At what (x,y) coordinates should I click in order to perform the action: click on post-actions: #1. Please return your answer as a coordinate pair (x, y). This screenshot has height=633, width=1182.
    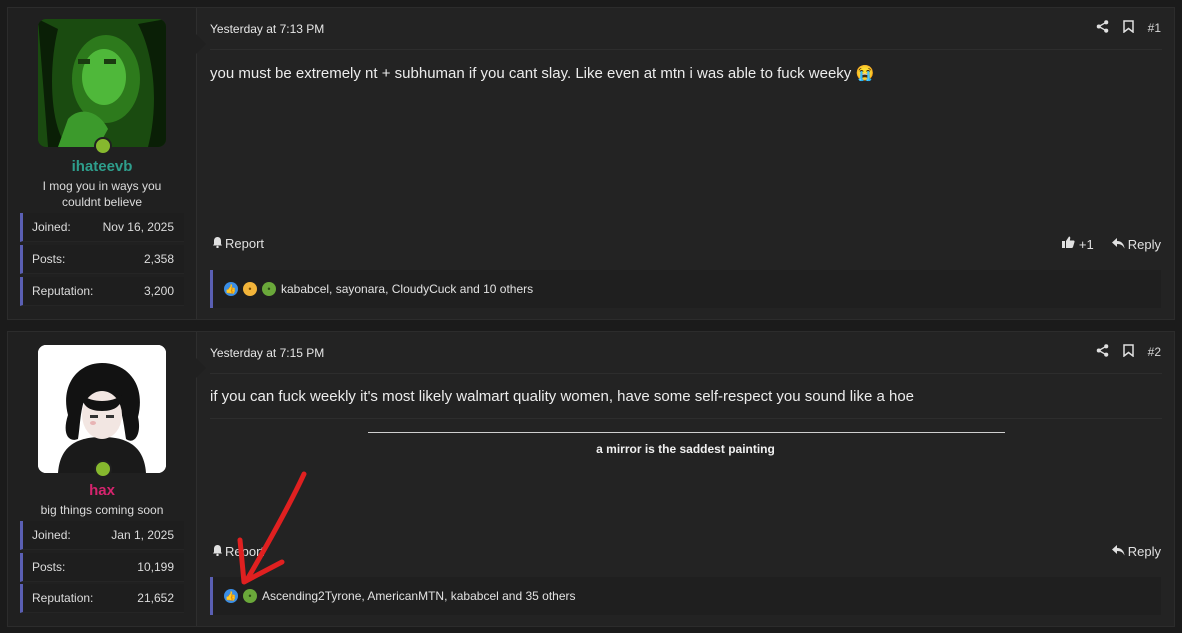
    Looking at the image, I should click on (1128, 28).